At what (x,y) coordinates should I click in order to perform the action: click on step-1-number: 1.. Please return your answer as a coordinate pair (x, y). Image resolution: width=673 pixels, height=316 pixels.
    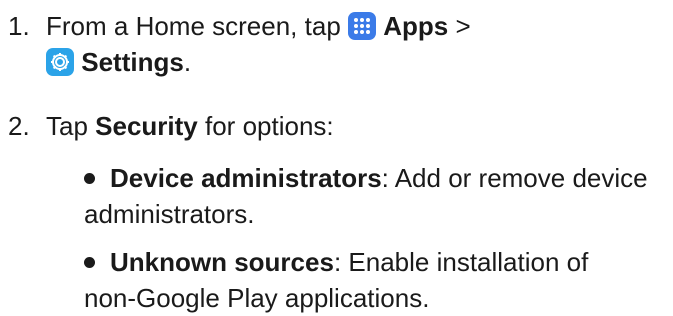
    Looking at the image, I should click on (19, 26).